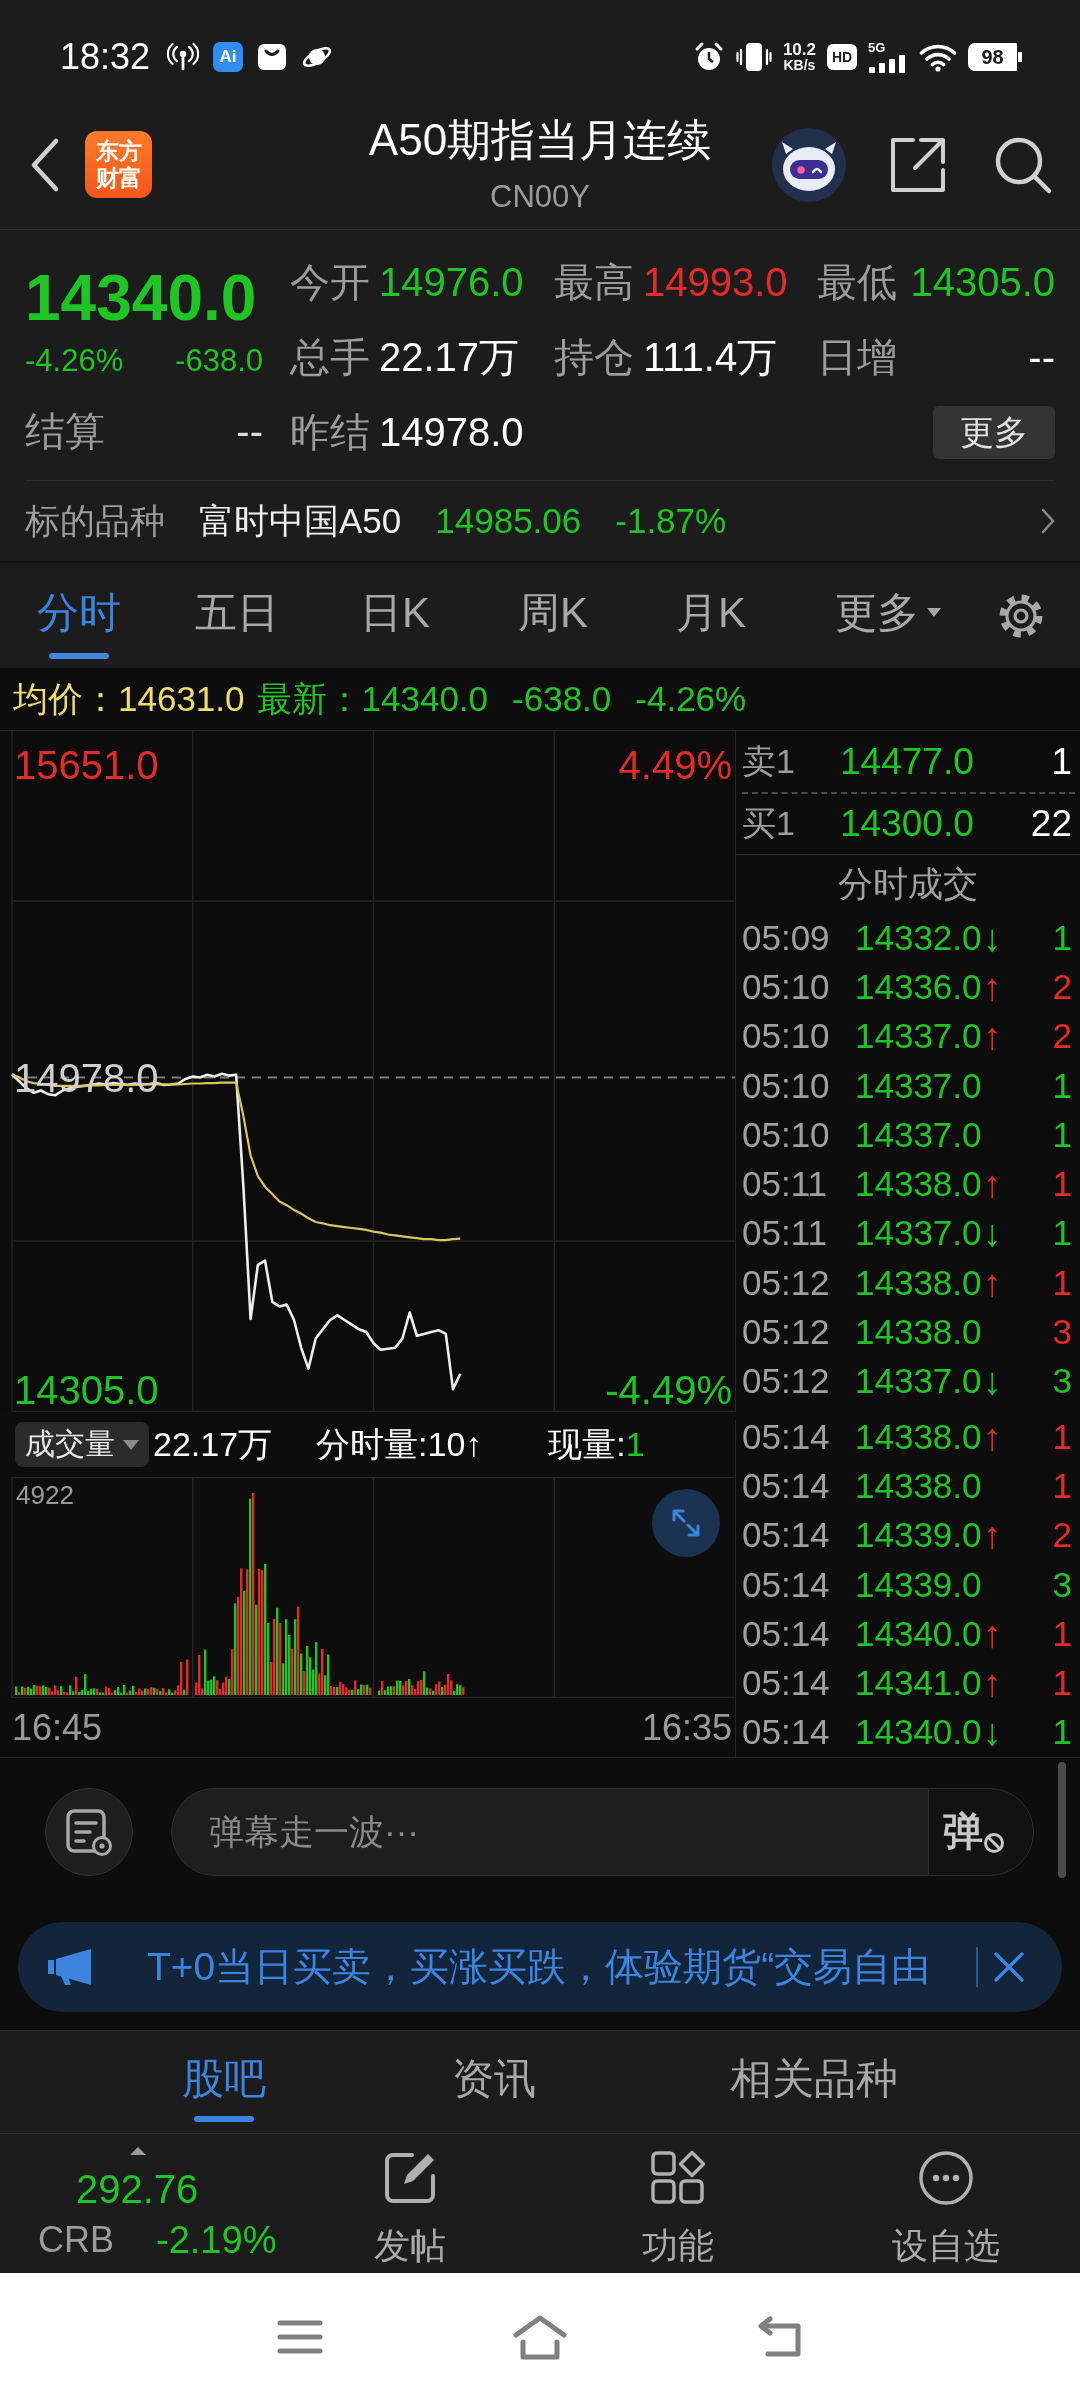 This screenshot has width=1080, height=2400. I want to click on banner-text: T+0当日买卖，买涨买跌，体验期货“交易自由, so click(539, 1967).